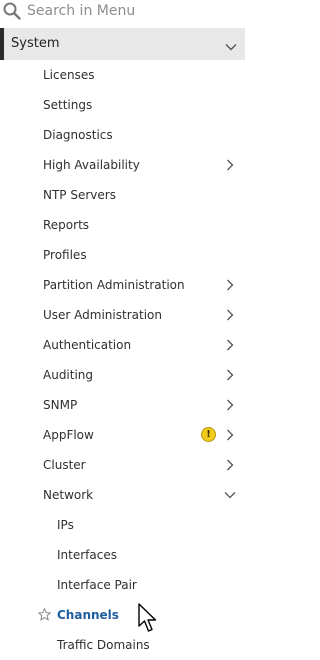 This screenshot has width=320, height=660. I want to click on menu-item-partition-administration: Partition Administration, so click(122, 285).